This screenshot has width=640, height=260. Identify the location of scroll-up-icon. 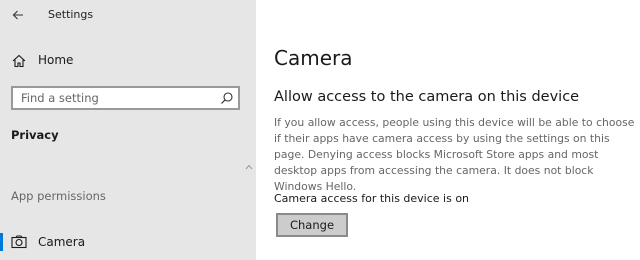
(249, 167).